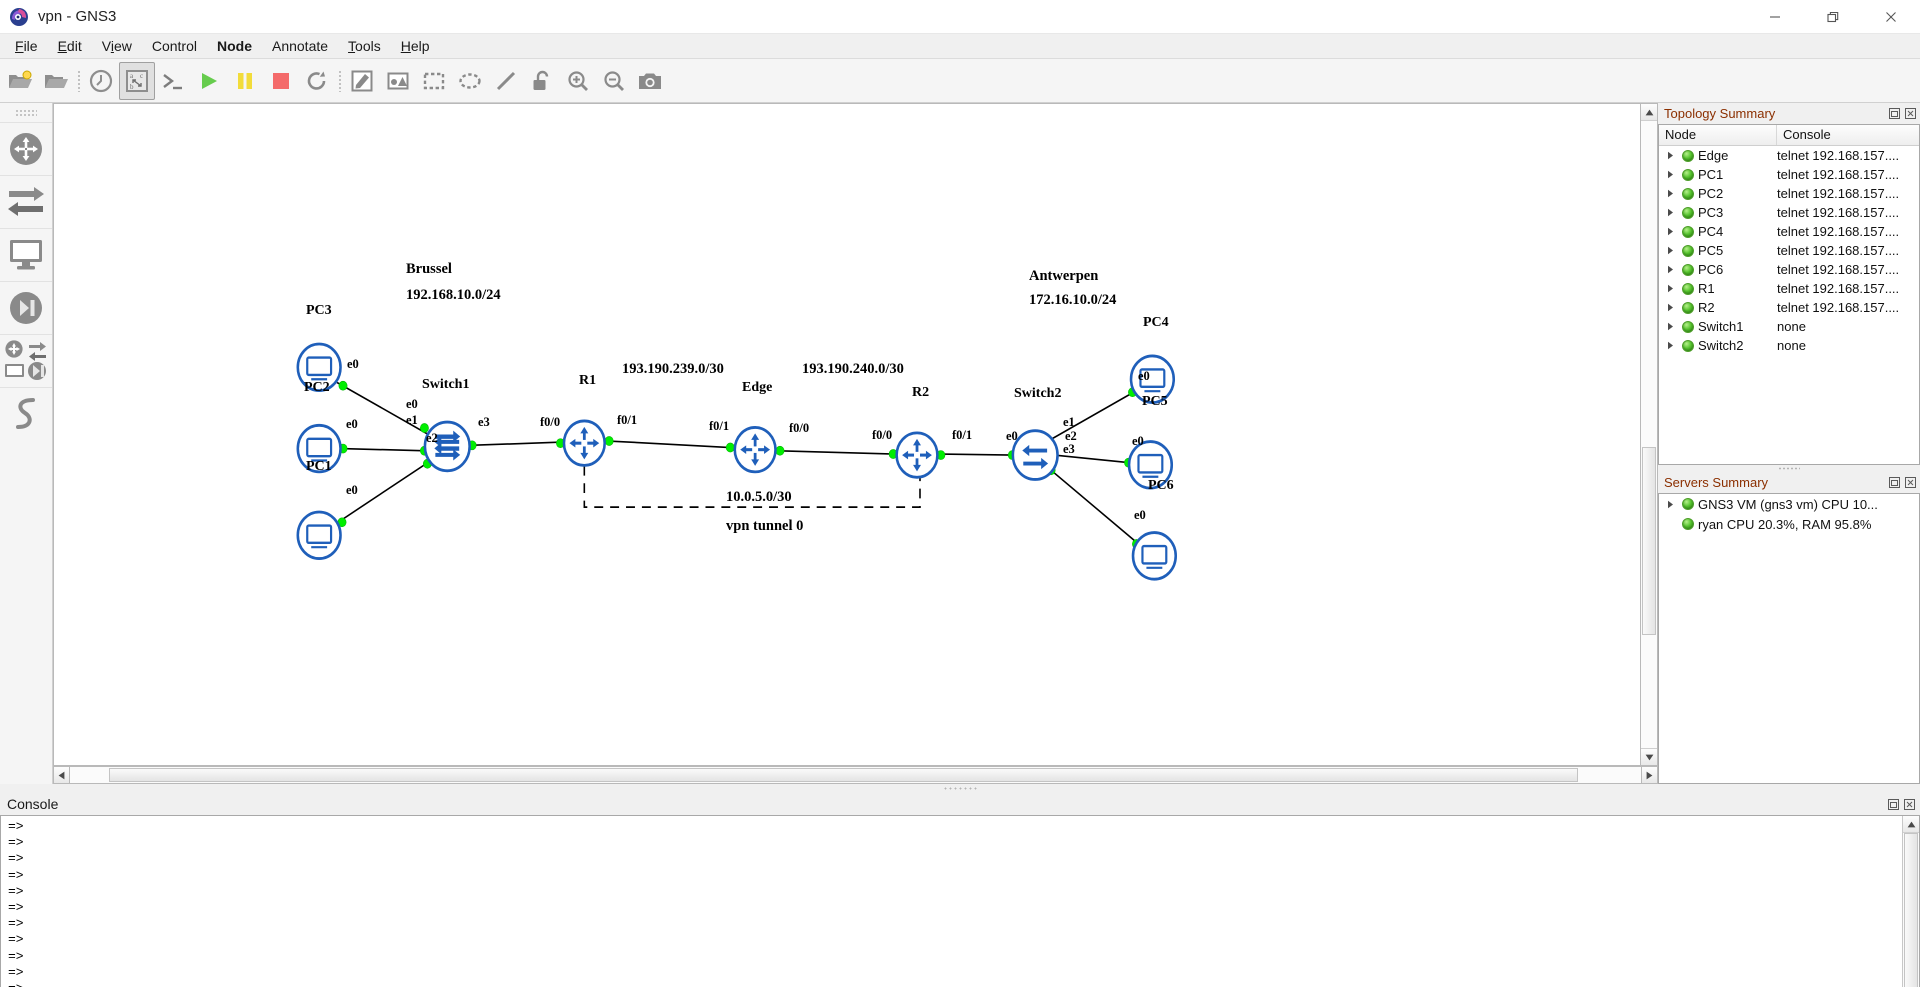 The width and height of the screenshot is (1920, 987). What do you see at coordinates (281, 81) in the screenshot?
I see `stop-all-nodes-icon` at bounding box center [281, 81].